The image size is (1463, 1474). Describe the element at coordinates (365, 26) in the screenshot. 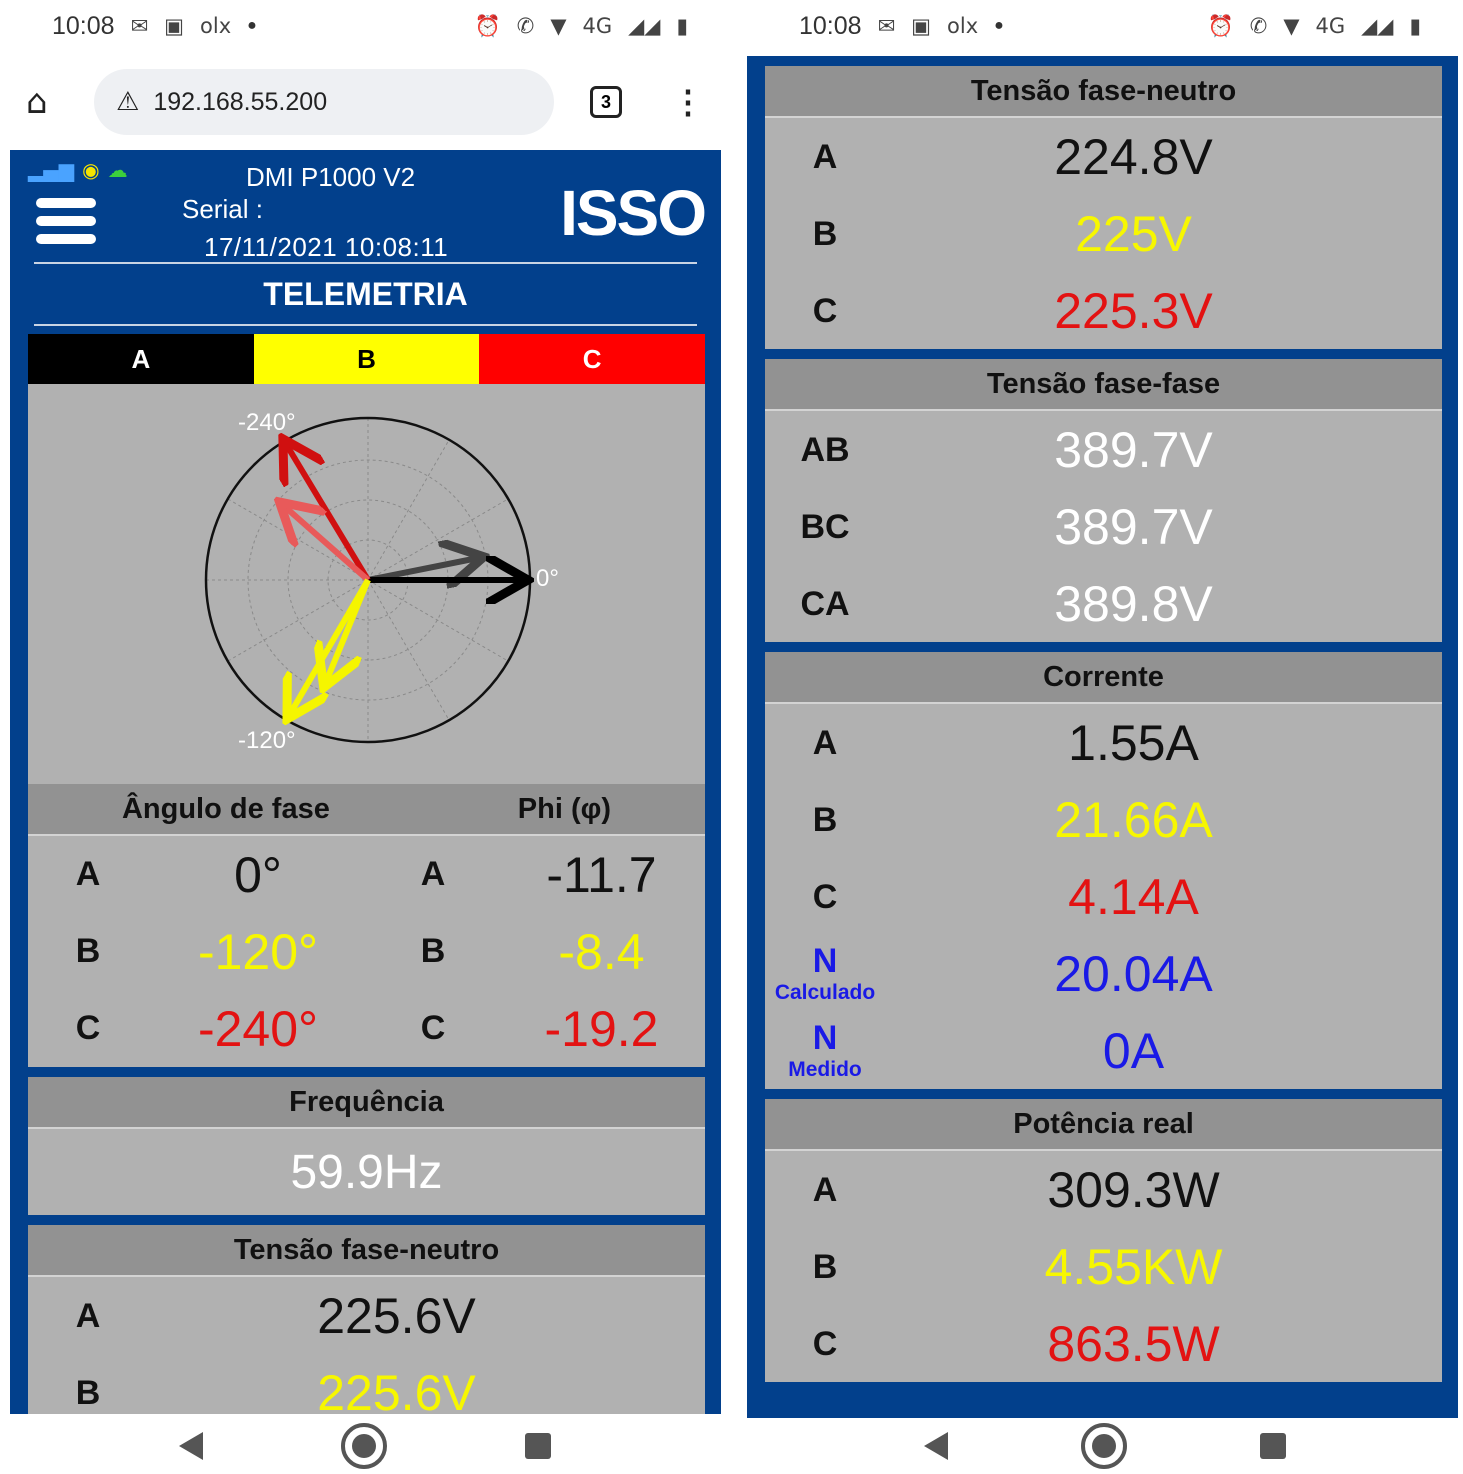

I see `status-bar: 10:08 ✉ ▣ olx ● ⏰ ✆ ▼ 4G ◢◢ ▮` at that location.